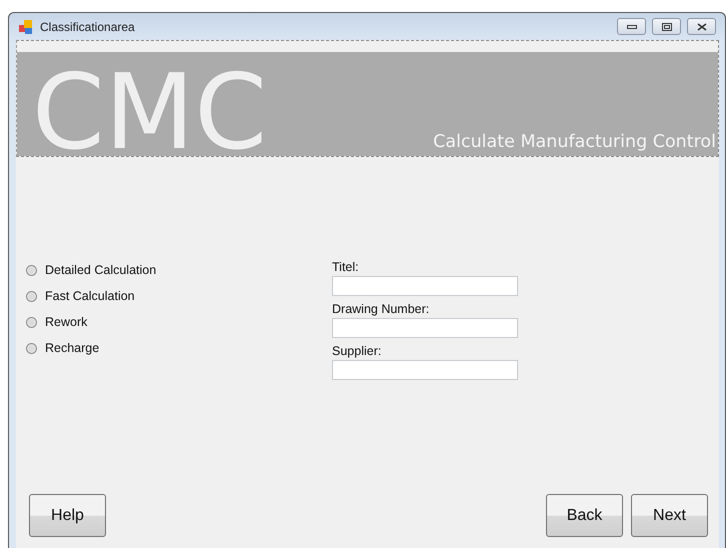 Image resolution: width=726 pixels, height=548 pixels. Describe the element at coordinates (669, 515) in the screenshot. I see `next-button: Next` at that location.